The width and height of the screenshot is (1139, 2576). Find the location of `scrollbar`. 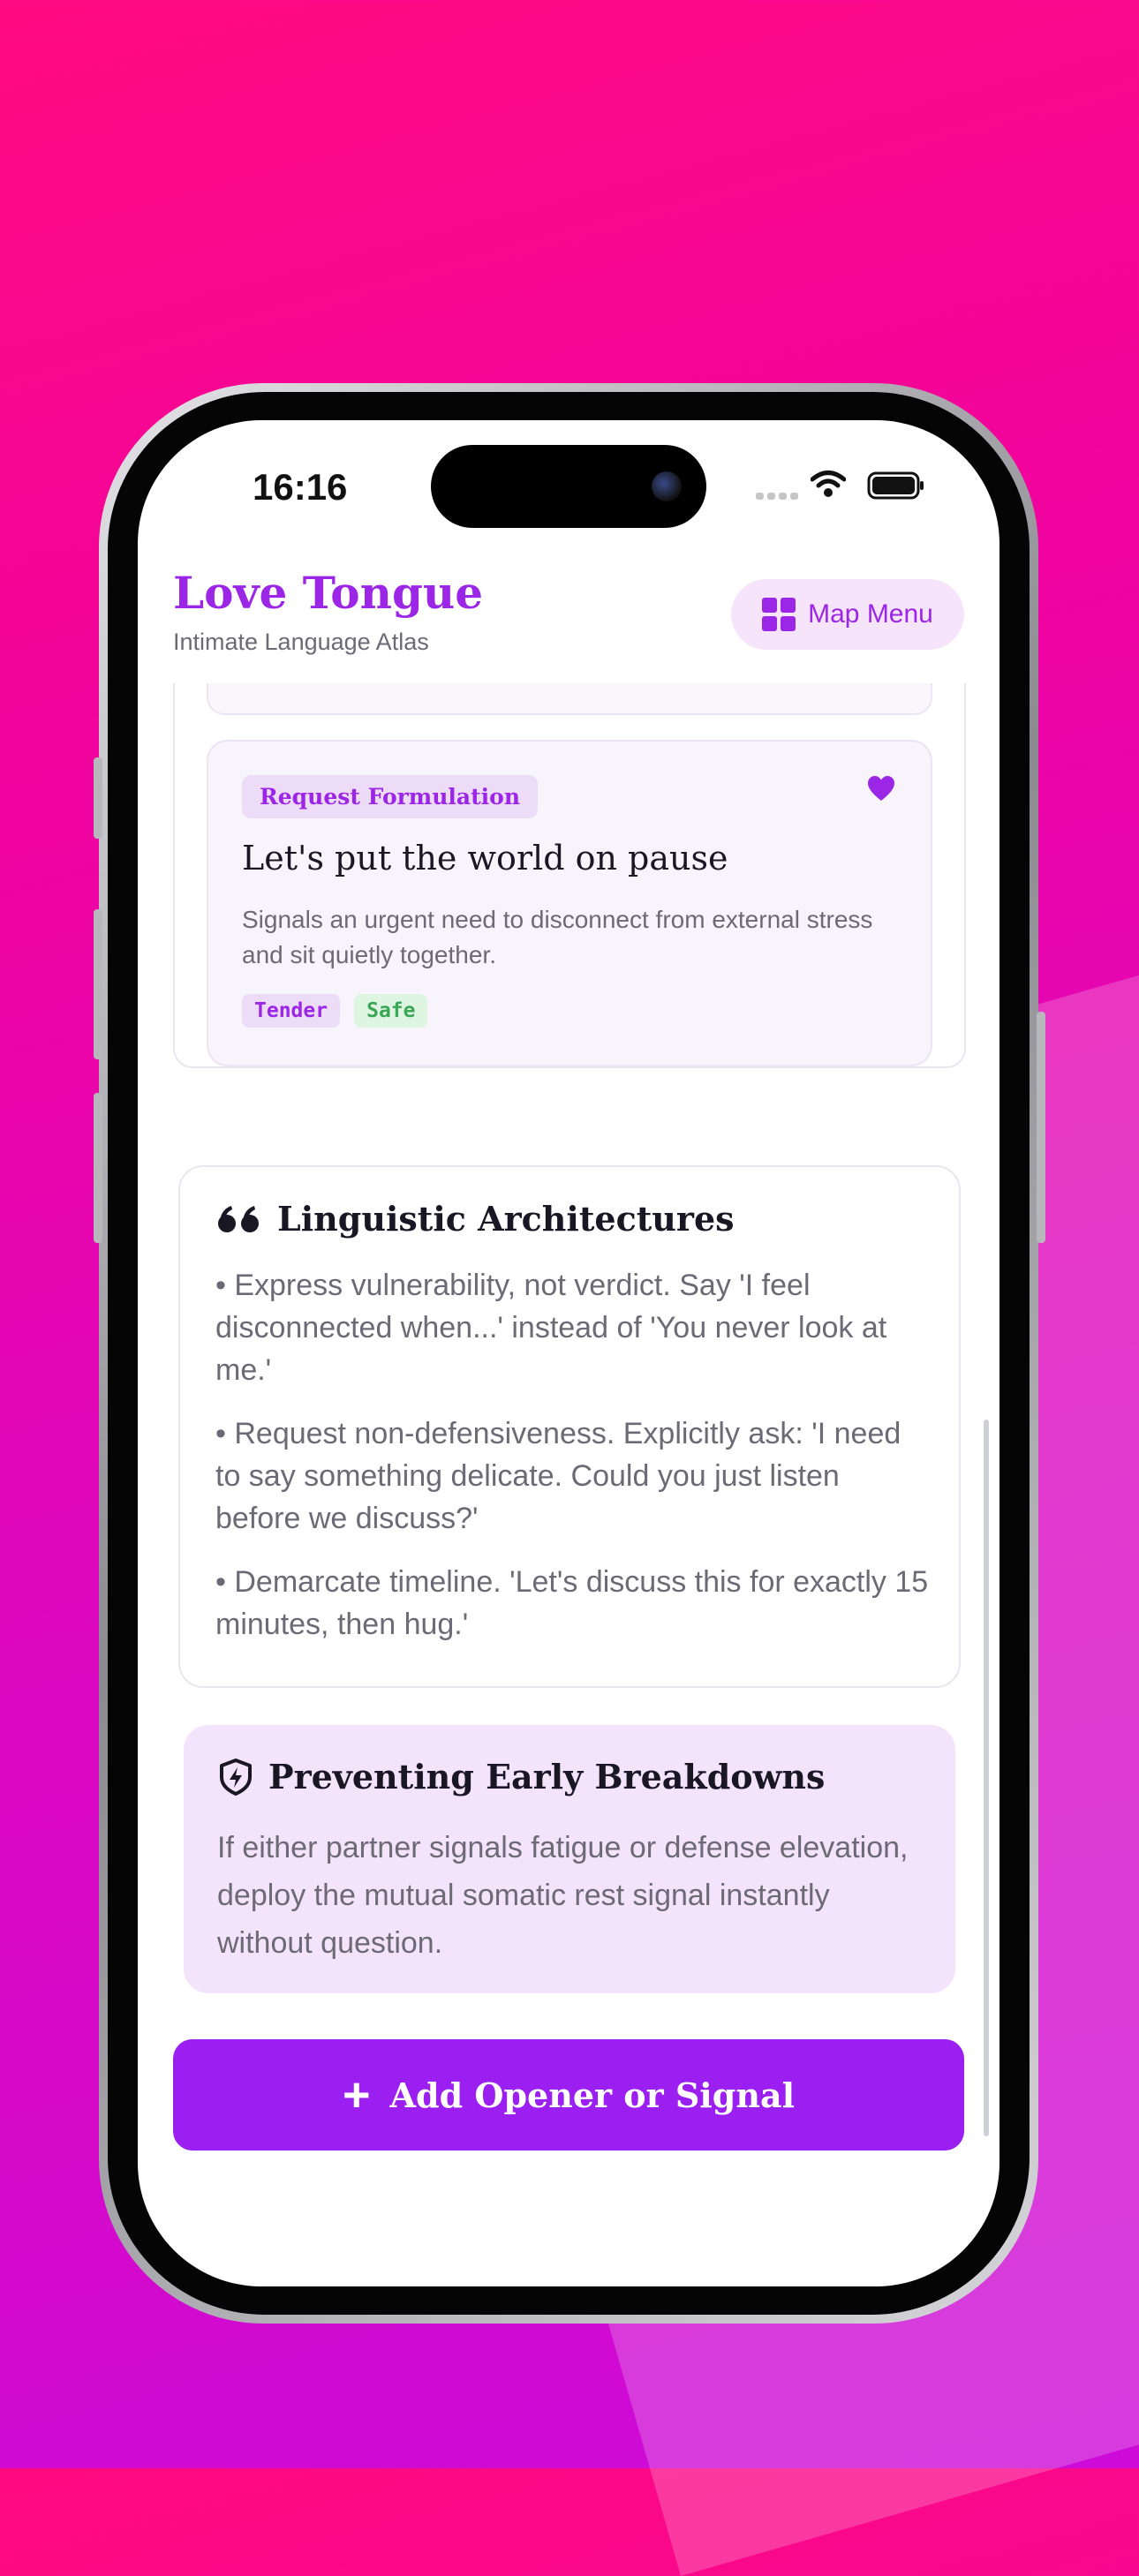

scrollbar is located at coordinates (987, 1778).